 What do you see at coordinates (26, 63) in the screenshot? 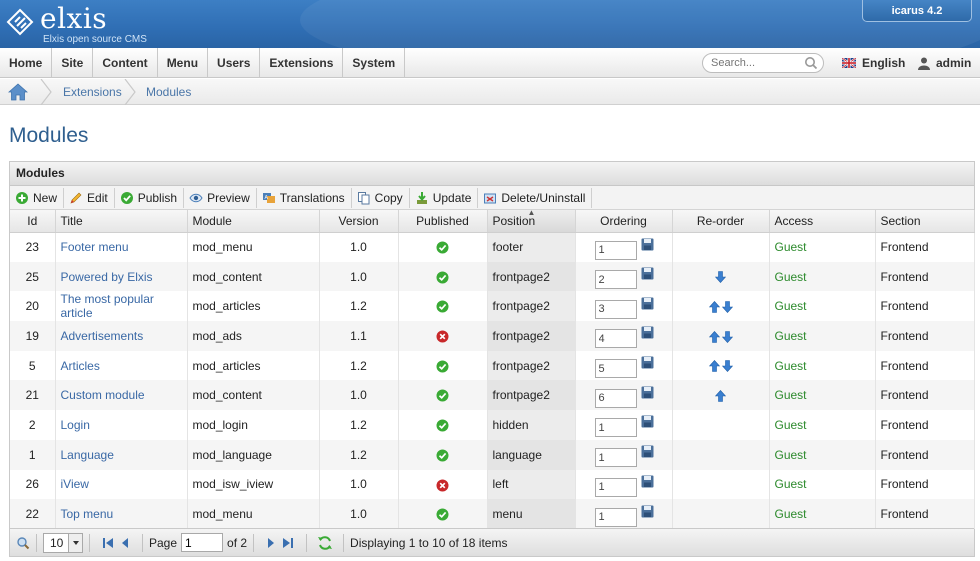
I see `nav-item-home: Home` at bounding box center [26, 63].